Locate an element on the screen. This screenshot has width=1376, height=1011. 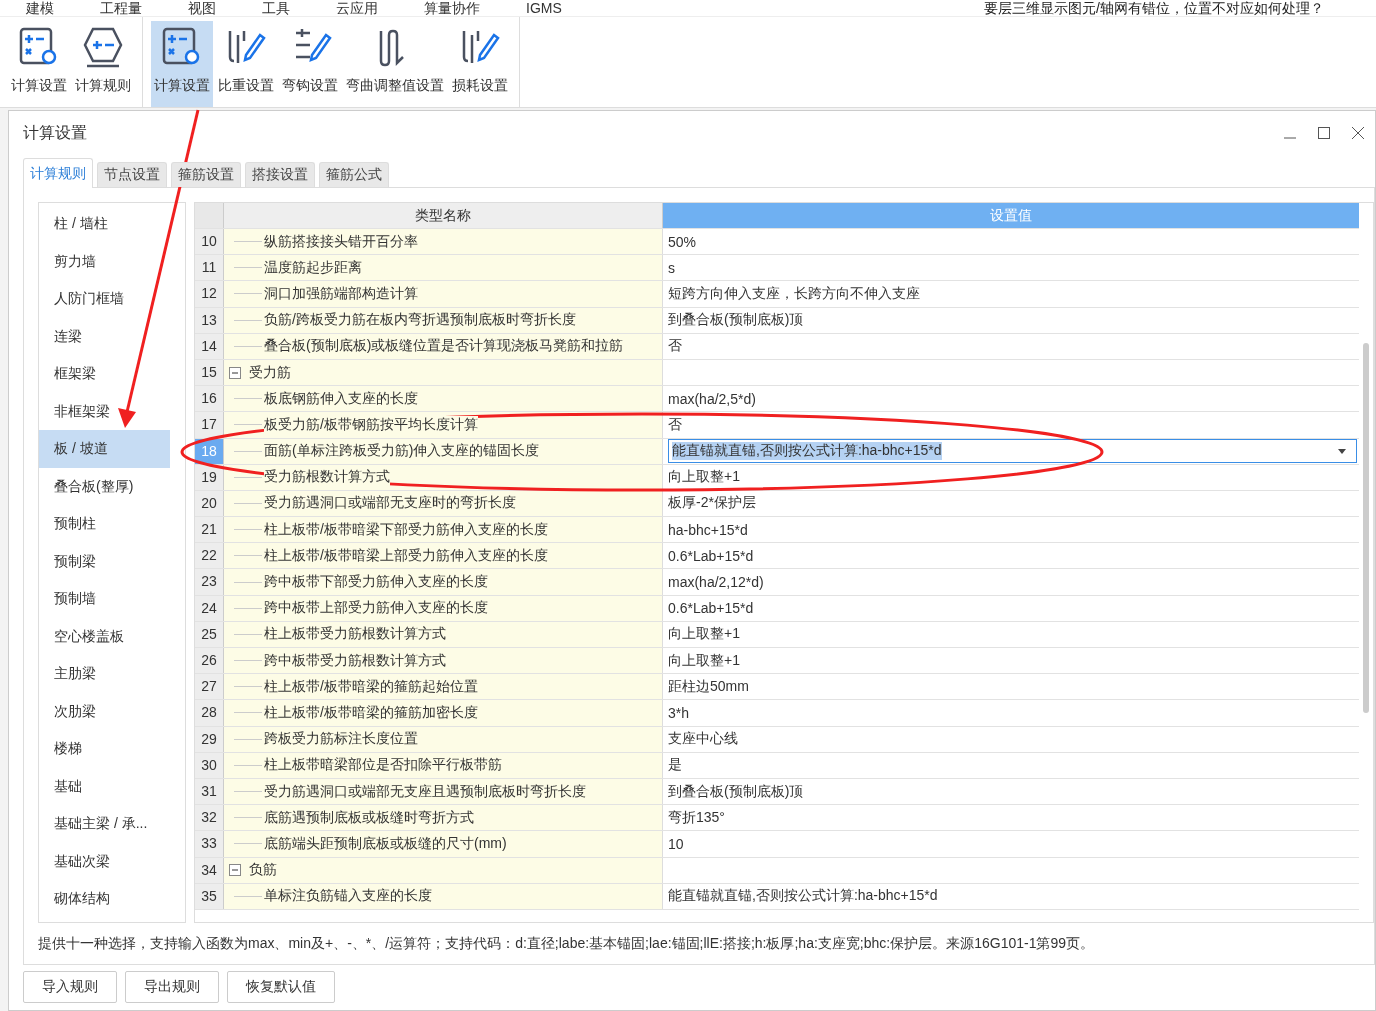
row-number: 28 is located at coordinates (209, 713).